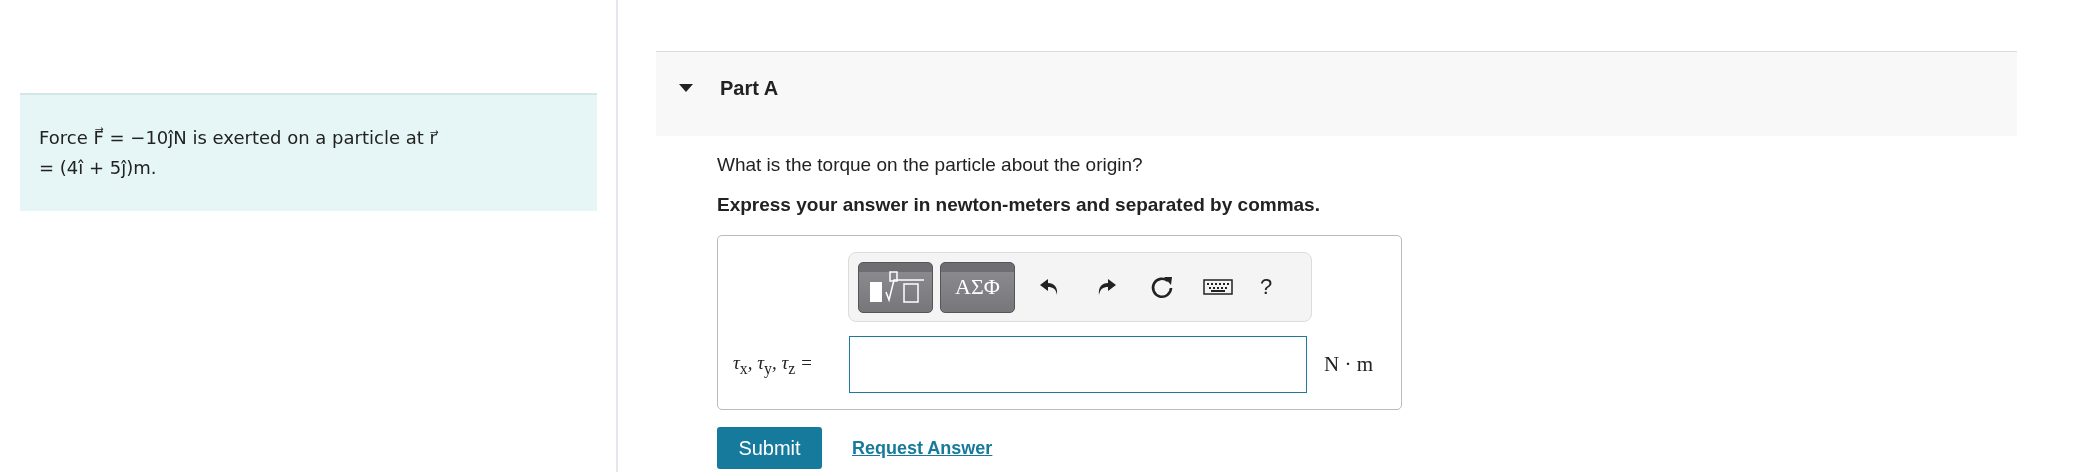  I want to click on answer-label: τ$_{x}$, τ$_{y}$, τ$_{z}$ =, so click(773, 364).